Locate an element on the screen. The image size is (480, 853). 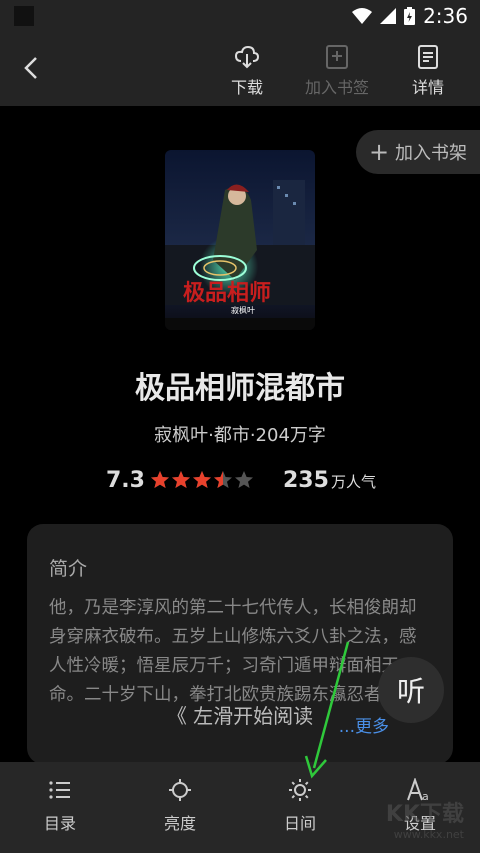
cover-art: 极品相师 寂枫叶 is located at coordinates (240, 240).